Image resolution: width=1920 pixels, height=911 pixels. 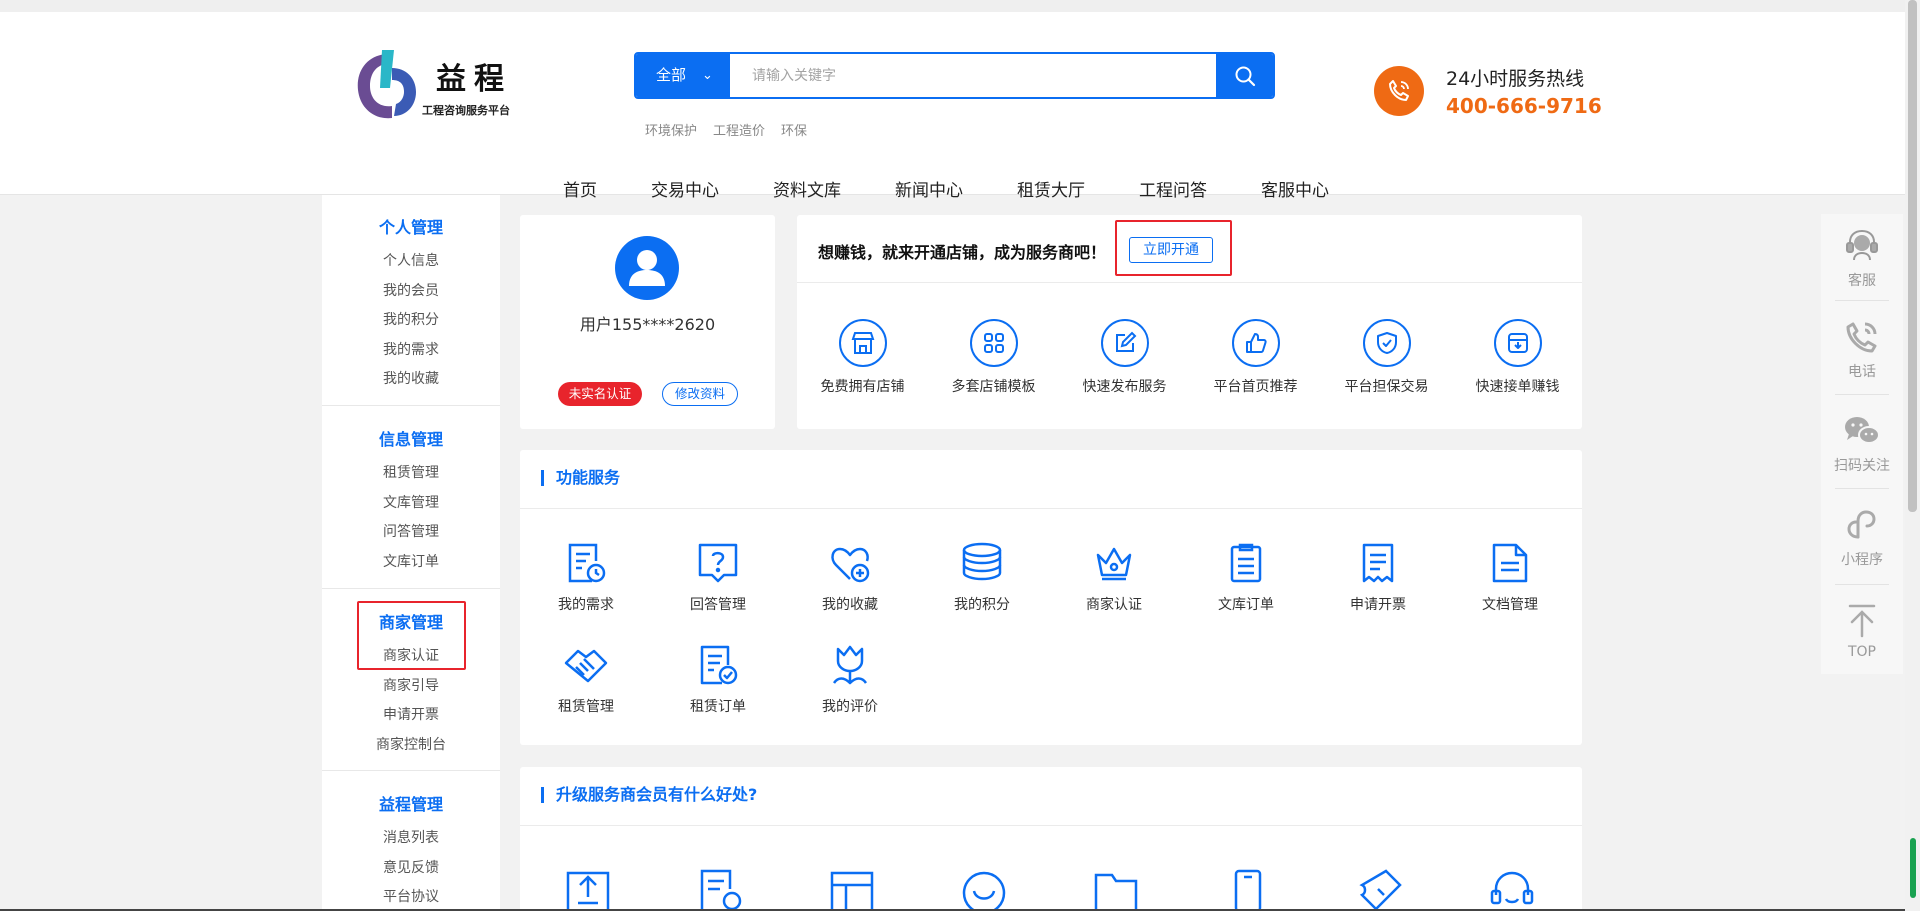 I want to click on rail-label: 电话, so click(x=1862, y=372).